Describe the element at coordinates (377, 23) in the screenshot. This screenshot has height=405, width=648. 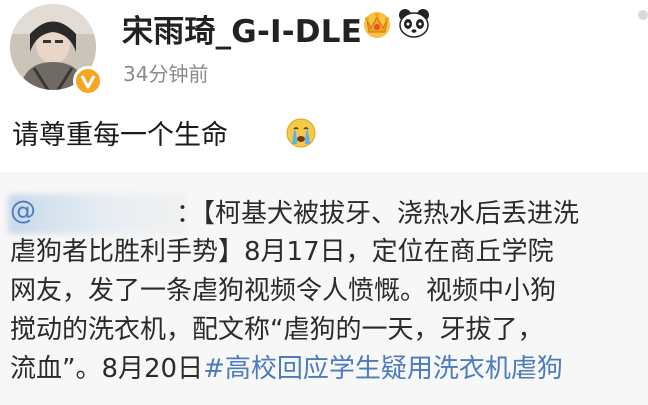
I see `crown-badge-icon` at that location.